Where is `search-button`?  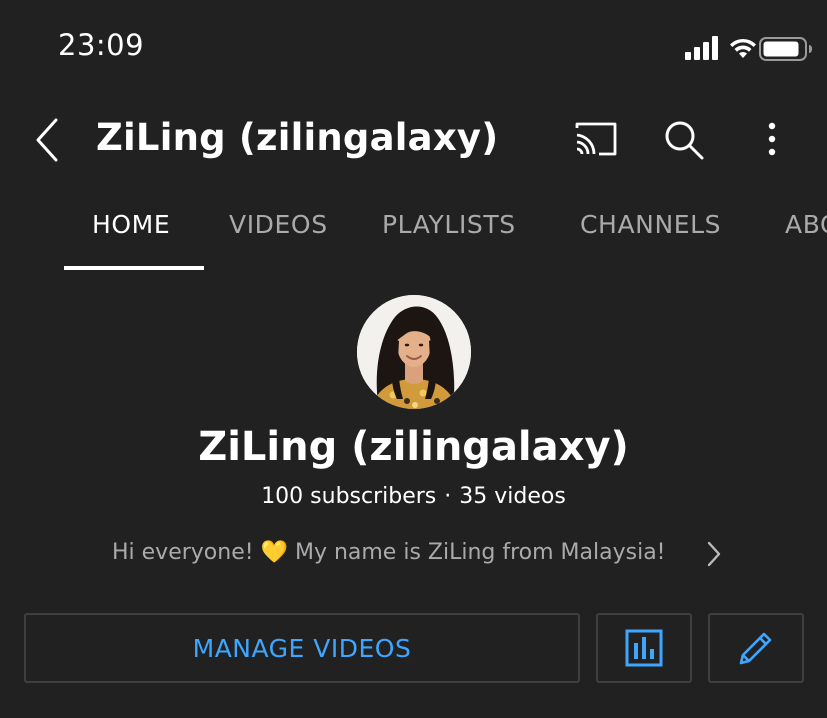 search-button is located at coordinates (684, 140).